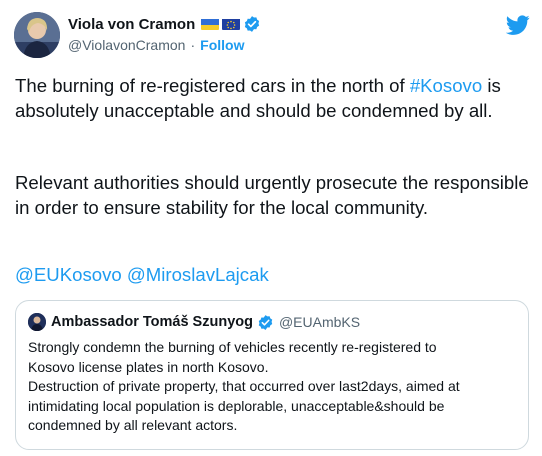 Image resolution: width=542 pixels, height=456 pixels. Describe the element at coordinates (148, 366) in the screenshot. I see `quoted-text-line: Kosovo license plates in north Kosovo.` at that location.